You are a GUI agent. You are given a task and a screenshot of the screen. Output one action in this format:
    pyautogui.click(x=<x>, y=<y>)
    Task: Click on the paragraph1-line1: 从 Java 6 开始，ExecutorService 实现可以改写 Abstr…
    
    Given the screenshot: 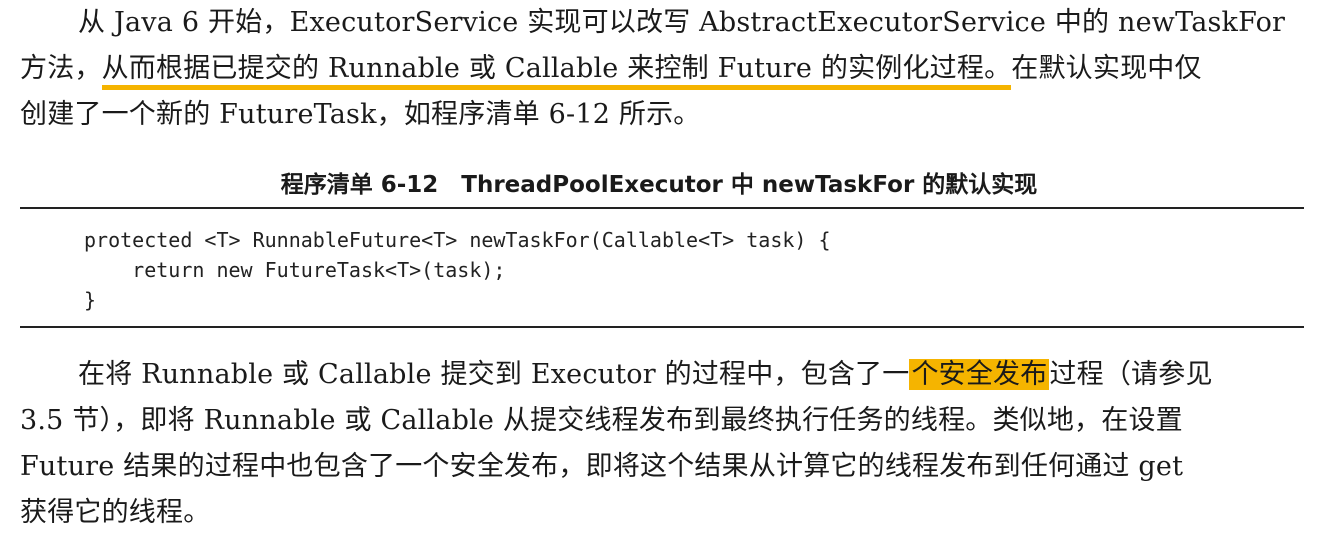 What is the action you would take?
    pyautogui.click(x=682, y=22)
    